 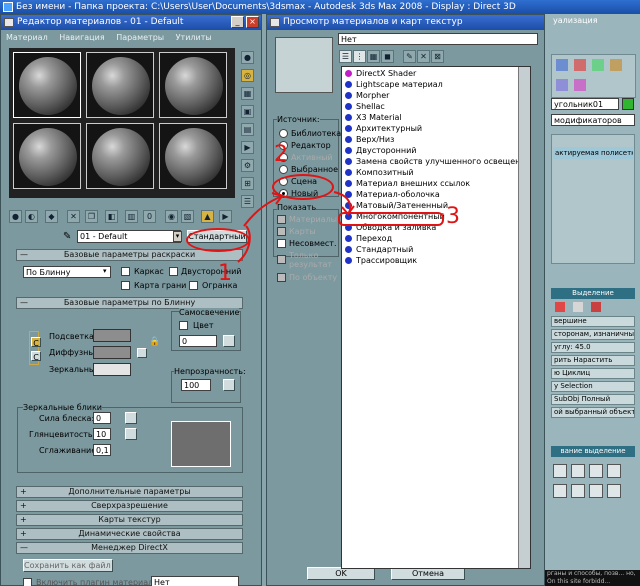 I want to click on annotation-arrows, so click(x=296, y=227).